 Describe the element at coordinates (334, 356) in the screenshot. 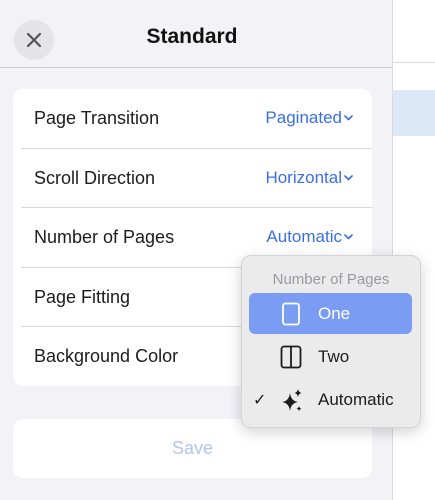

I see `menu-item-label: Two` at that location.